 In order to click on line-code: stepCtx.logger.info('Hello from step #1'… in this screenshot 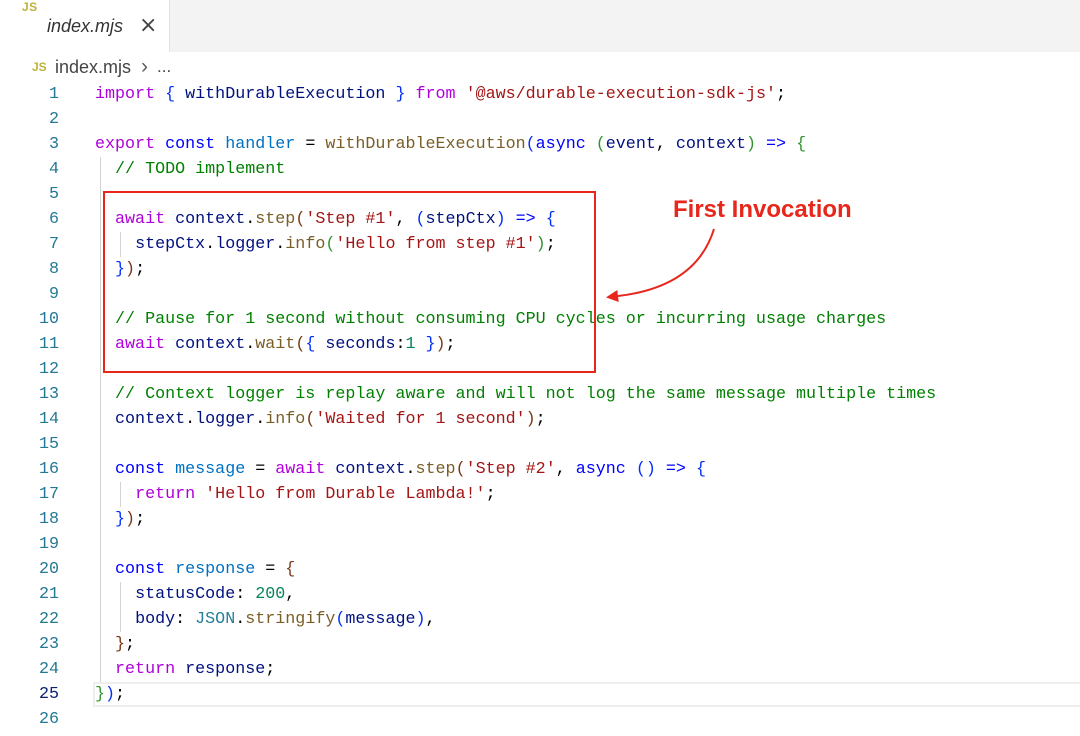, I will do `click(325, 244)`.